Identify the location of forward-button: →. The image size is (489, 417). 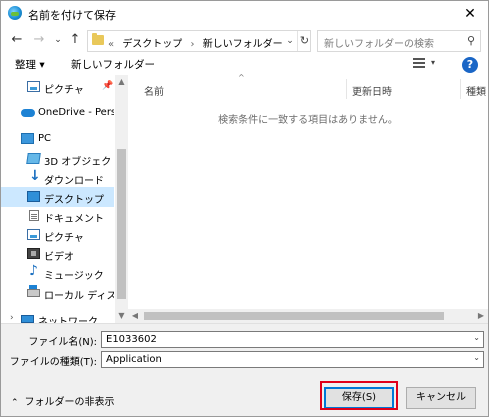
(39, 40).